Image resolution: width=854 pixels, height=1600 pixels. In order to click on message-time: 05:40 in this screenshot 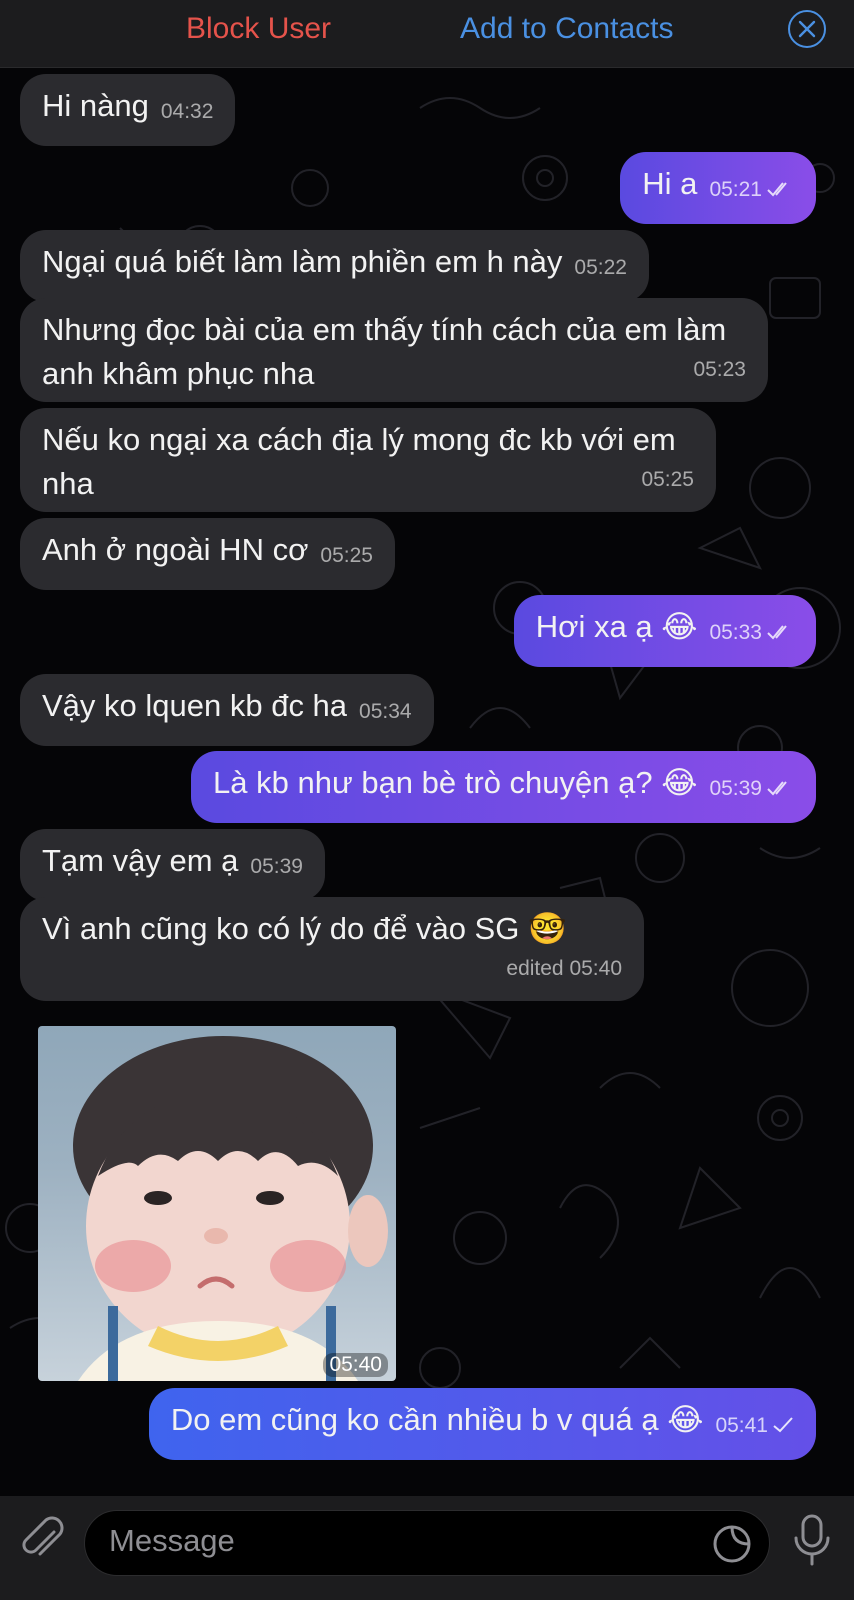, I will do `click(355, 1365)`.